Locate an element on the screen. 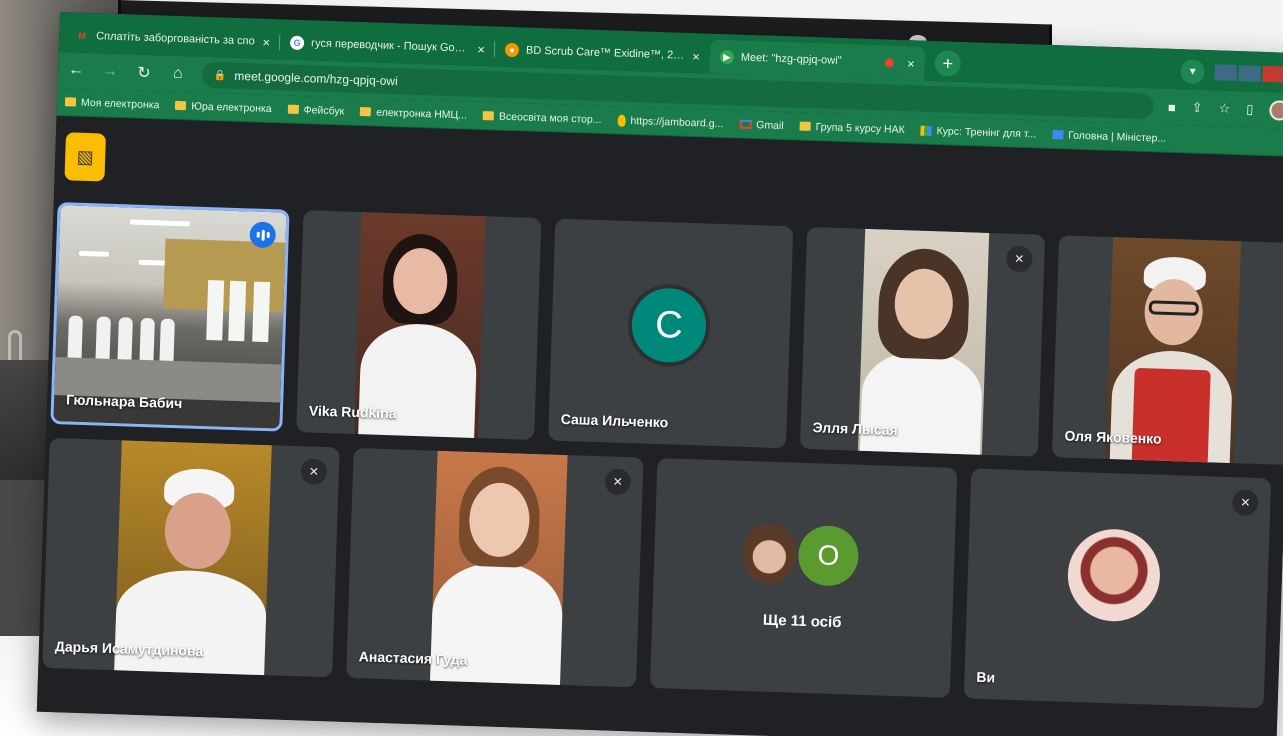  bookmark-item: Юра електронка is located at coordinates (223, 107).